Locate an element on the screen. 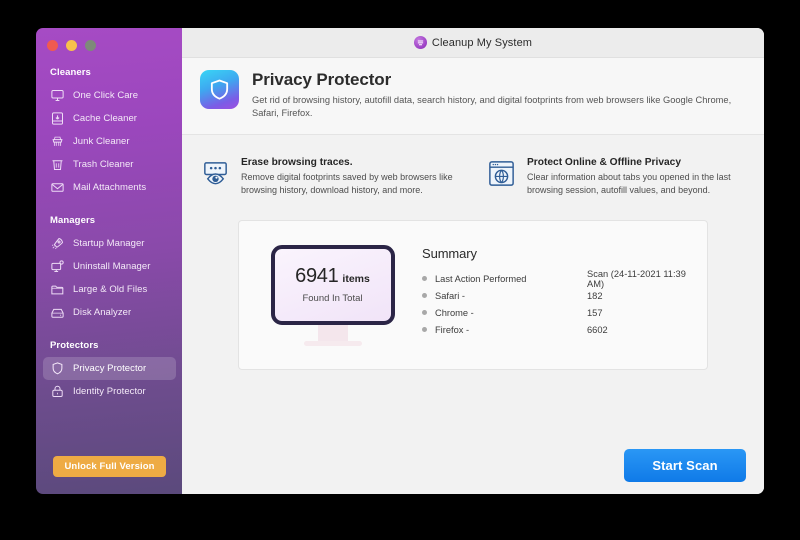  found-total-unit: items is located at coordinates (356, 279).